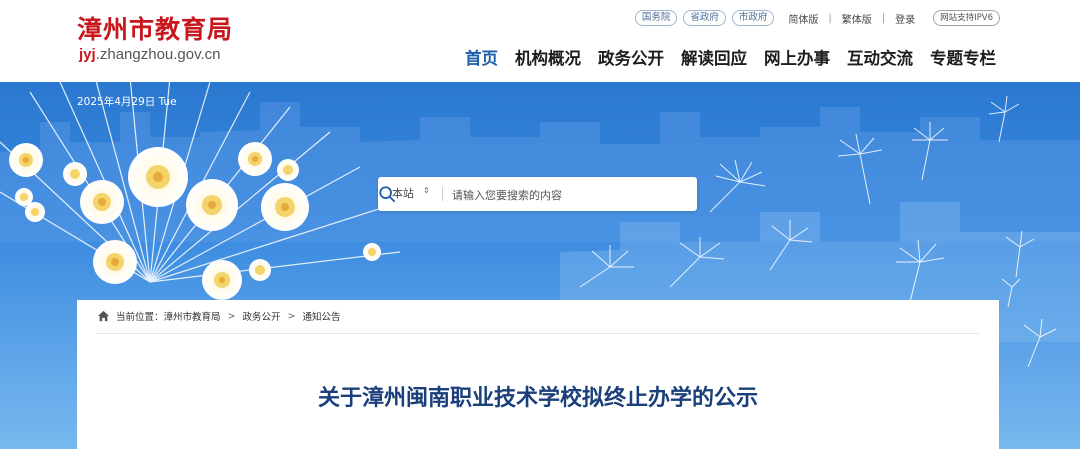 The width and height of the screenshot is (1080, 449). What do you see at coordinates (262, 316) in the screenshot?
I see `breadcrumb-item-gov-affairs: 政务公开` at bounding box center [262, 316].